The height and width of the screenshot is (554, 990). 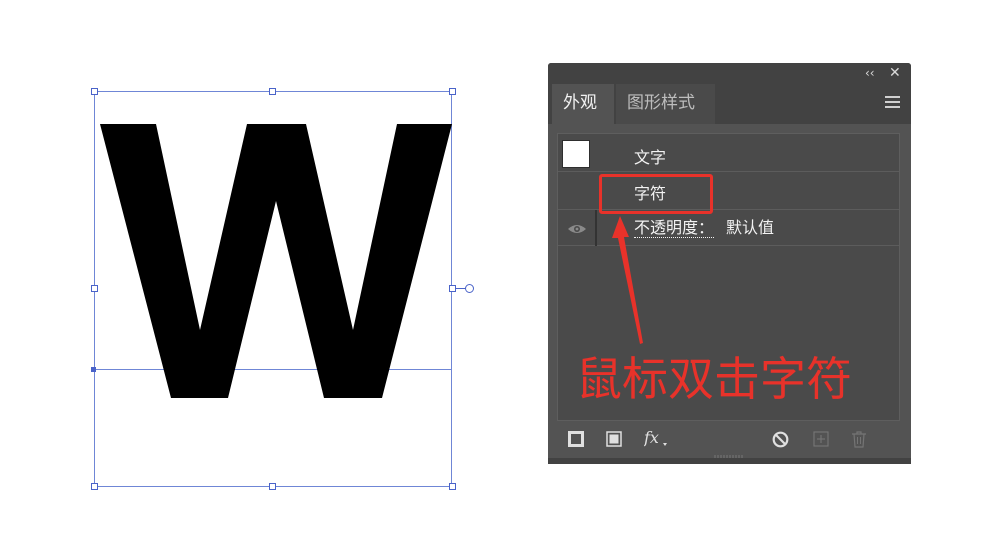 I want to click on tab-graphic-styles: 图形样式, so click(x=665, y=104).